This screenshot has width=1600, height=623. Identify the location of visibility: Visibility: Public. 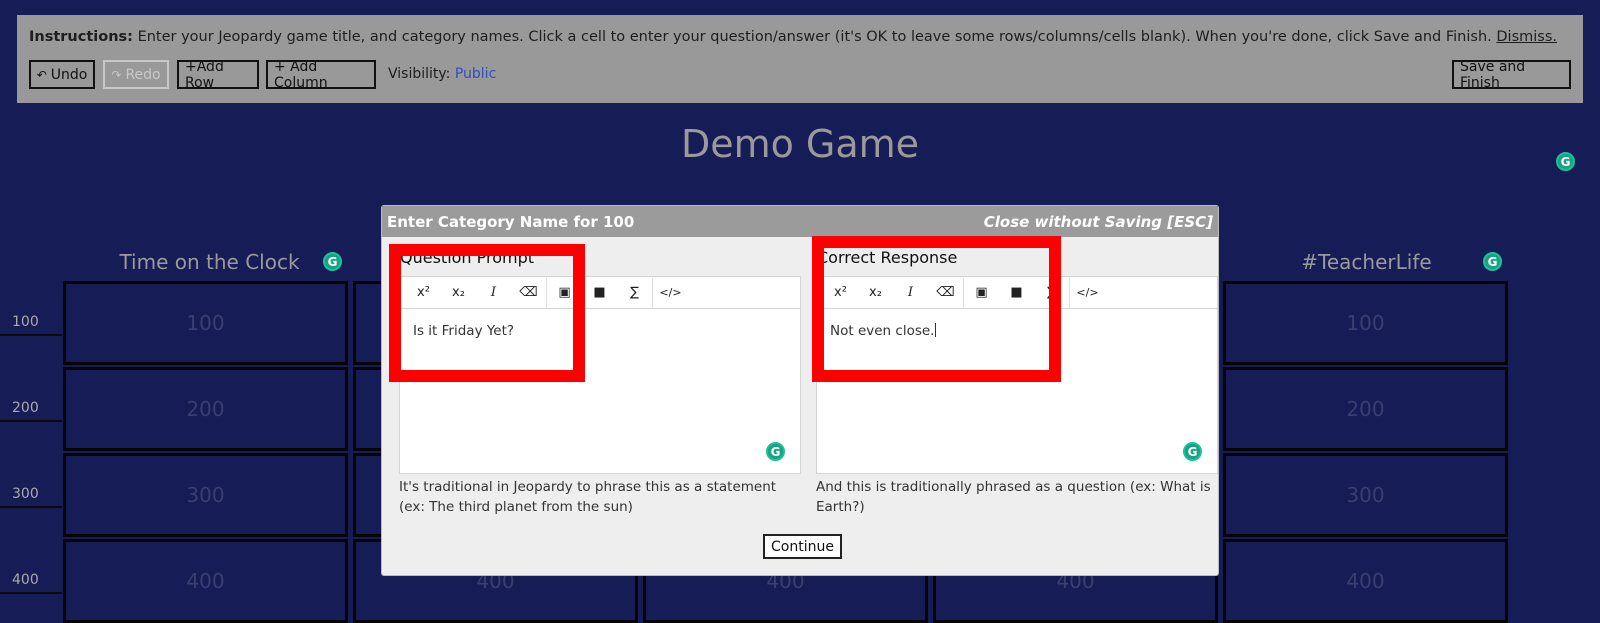
(442, 74).